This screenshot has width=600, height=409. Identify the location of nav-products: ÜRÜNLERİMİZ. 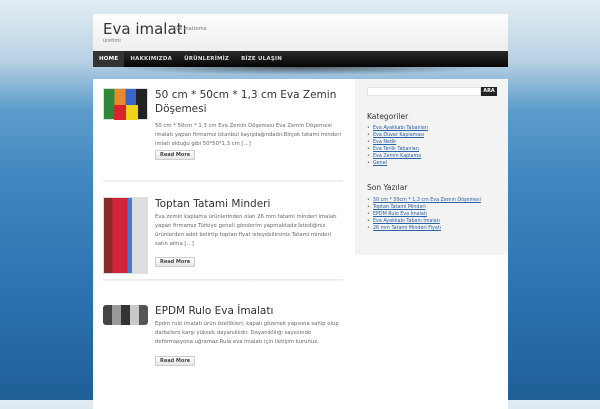
(206, 59).